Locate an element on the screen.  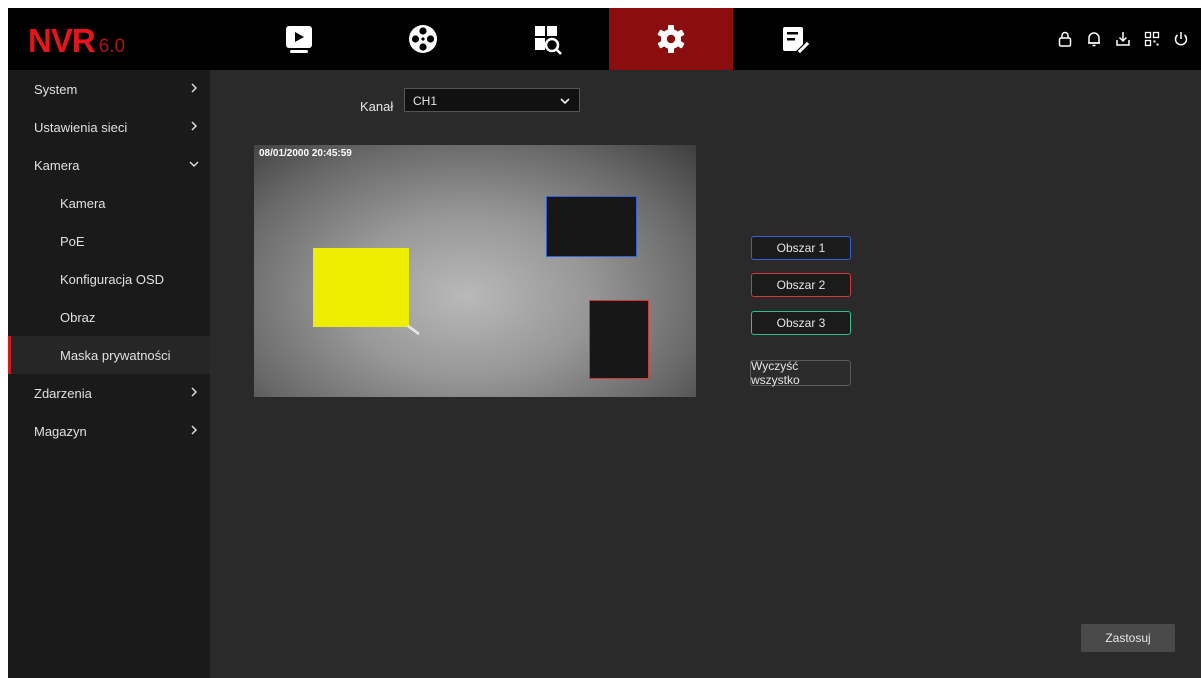
sidebar-item-label: System is located at coordinates (56, 89).